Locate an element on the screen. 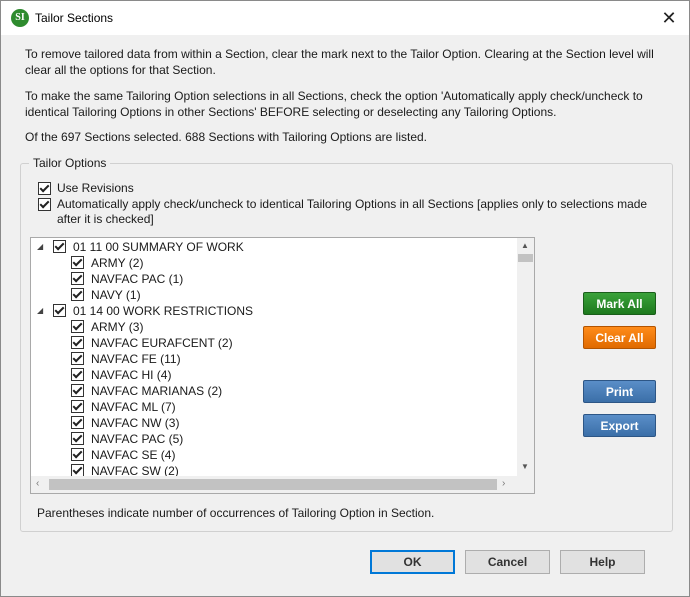  ok-button: OK is located at coordinates (412, 562).